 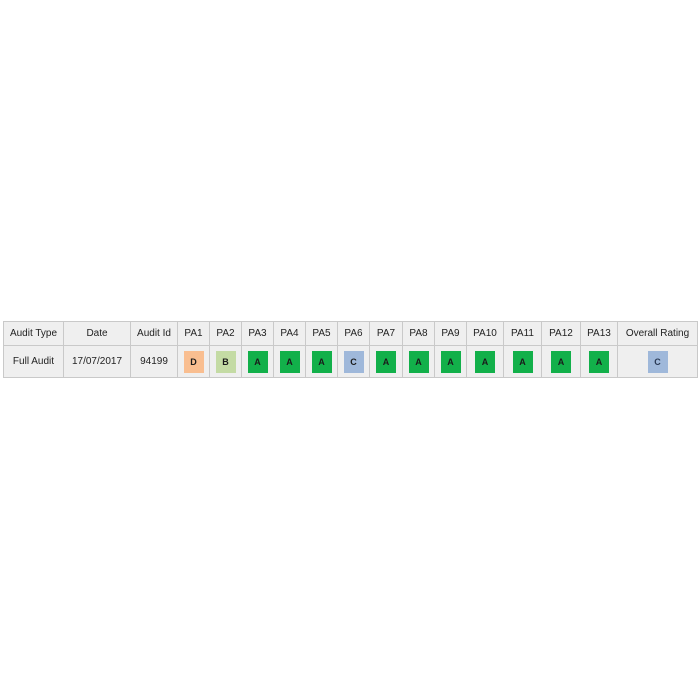 I want to click on rating-badge: B, so click(x=225, y=361).